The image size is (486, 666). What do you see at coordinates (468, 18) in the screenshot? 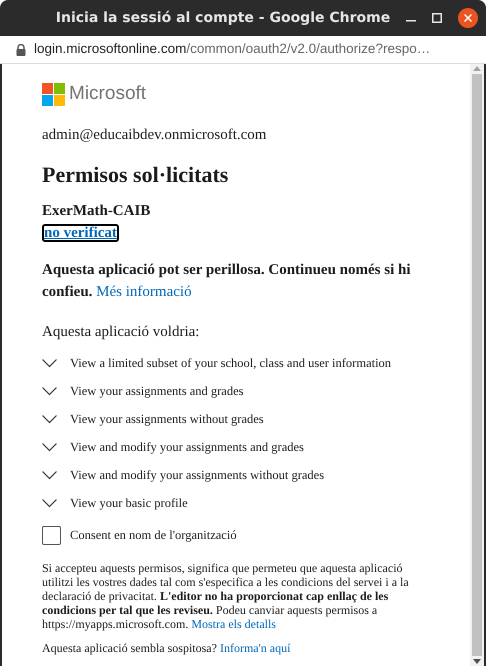
I see `close-icon` at bounding box center [468, 18].